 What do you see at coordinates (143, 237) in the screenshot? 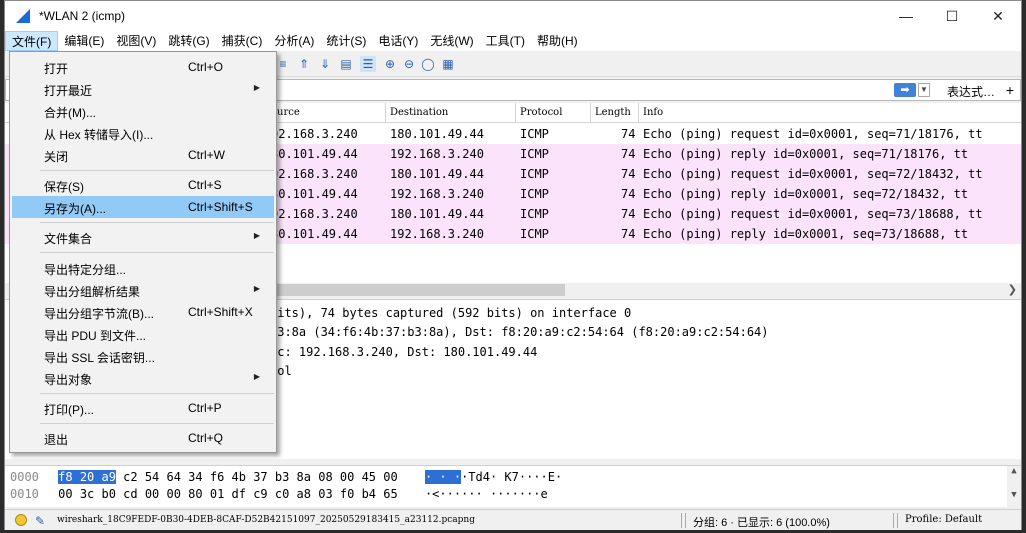
I see `menu-item-file-set: 文件集合 ▶` at bounding box center [143, 237].